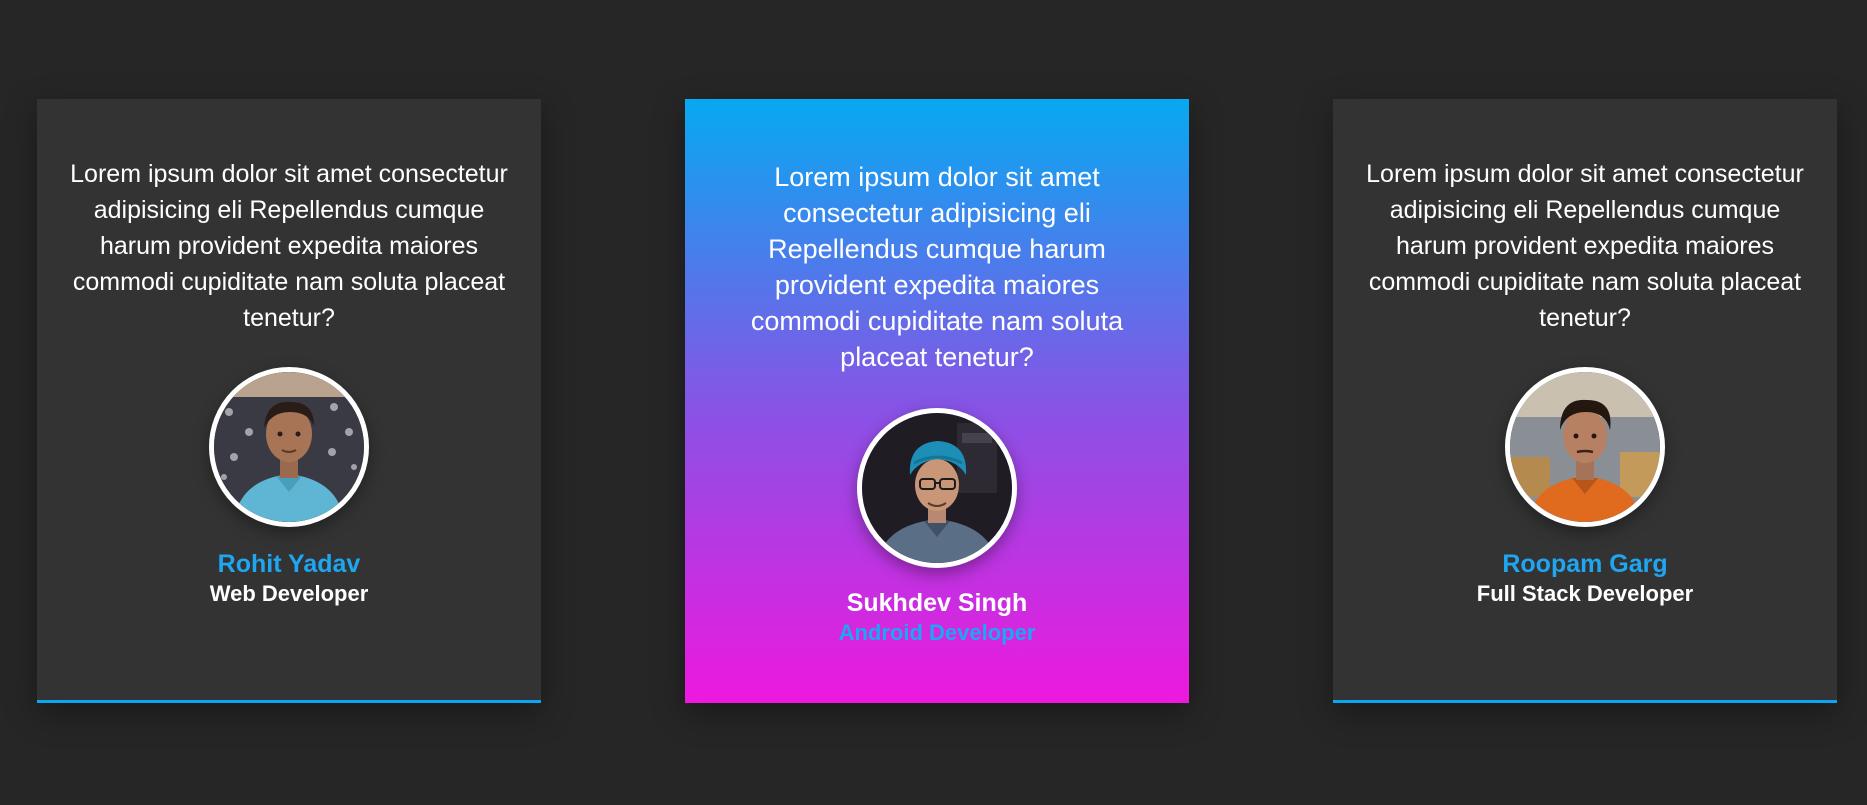  Describe the element at coordinates (1585, 564) in the screenshot. I see `testimonial-name: Roopam Garg` at that location.